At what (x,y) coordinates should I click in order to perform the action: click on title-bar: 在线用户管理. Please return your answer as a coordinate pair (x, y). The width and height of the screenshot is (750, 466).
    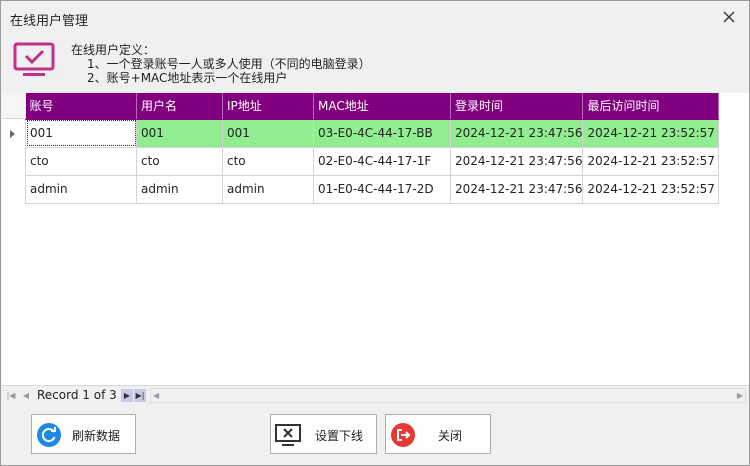
    Looking at the image, I should click on (375, 17).